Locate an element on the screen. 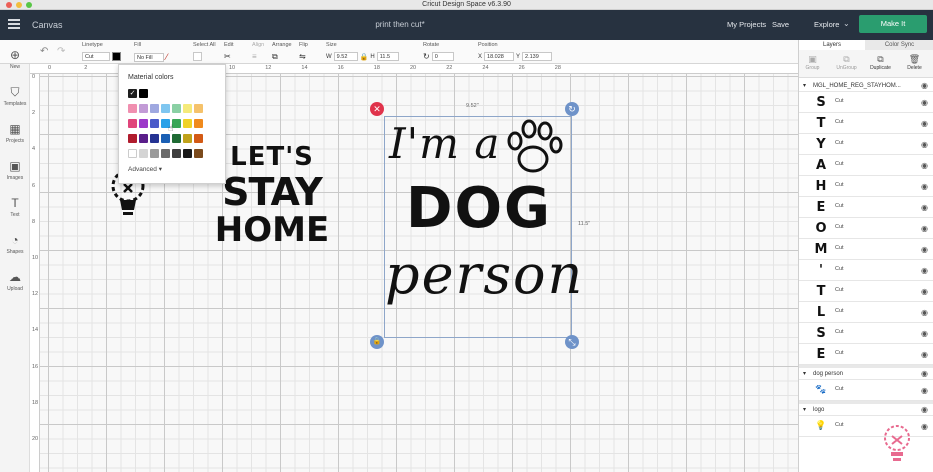  delete-action: 🗑 Delete is located at coordinates (914, 62).